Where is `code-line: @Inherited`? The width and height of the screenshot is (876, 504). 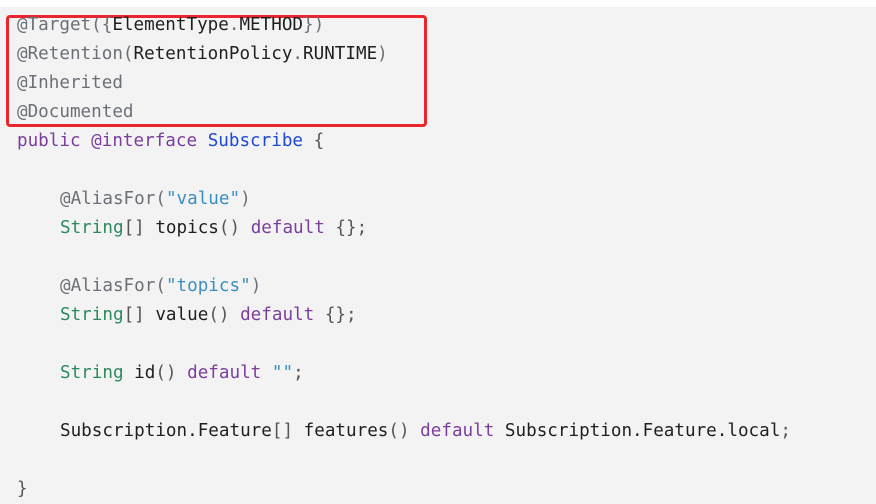
code-line: @Inherited is located at coordinates (70, 83).